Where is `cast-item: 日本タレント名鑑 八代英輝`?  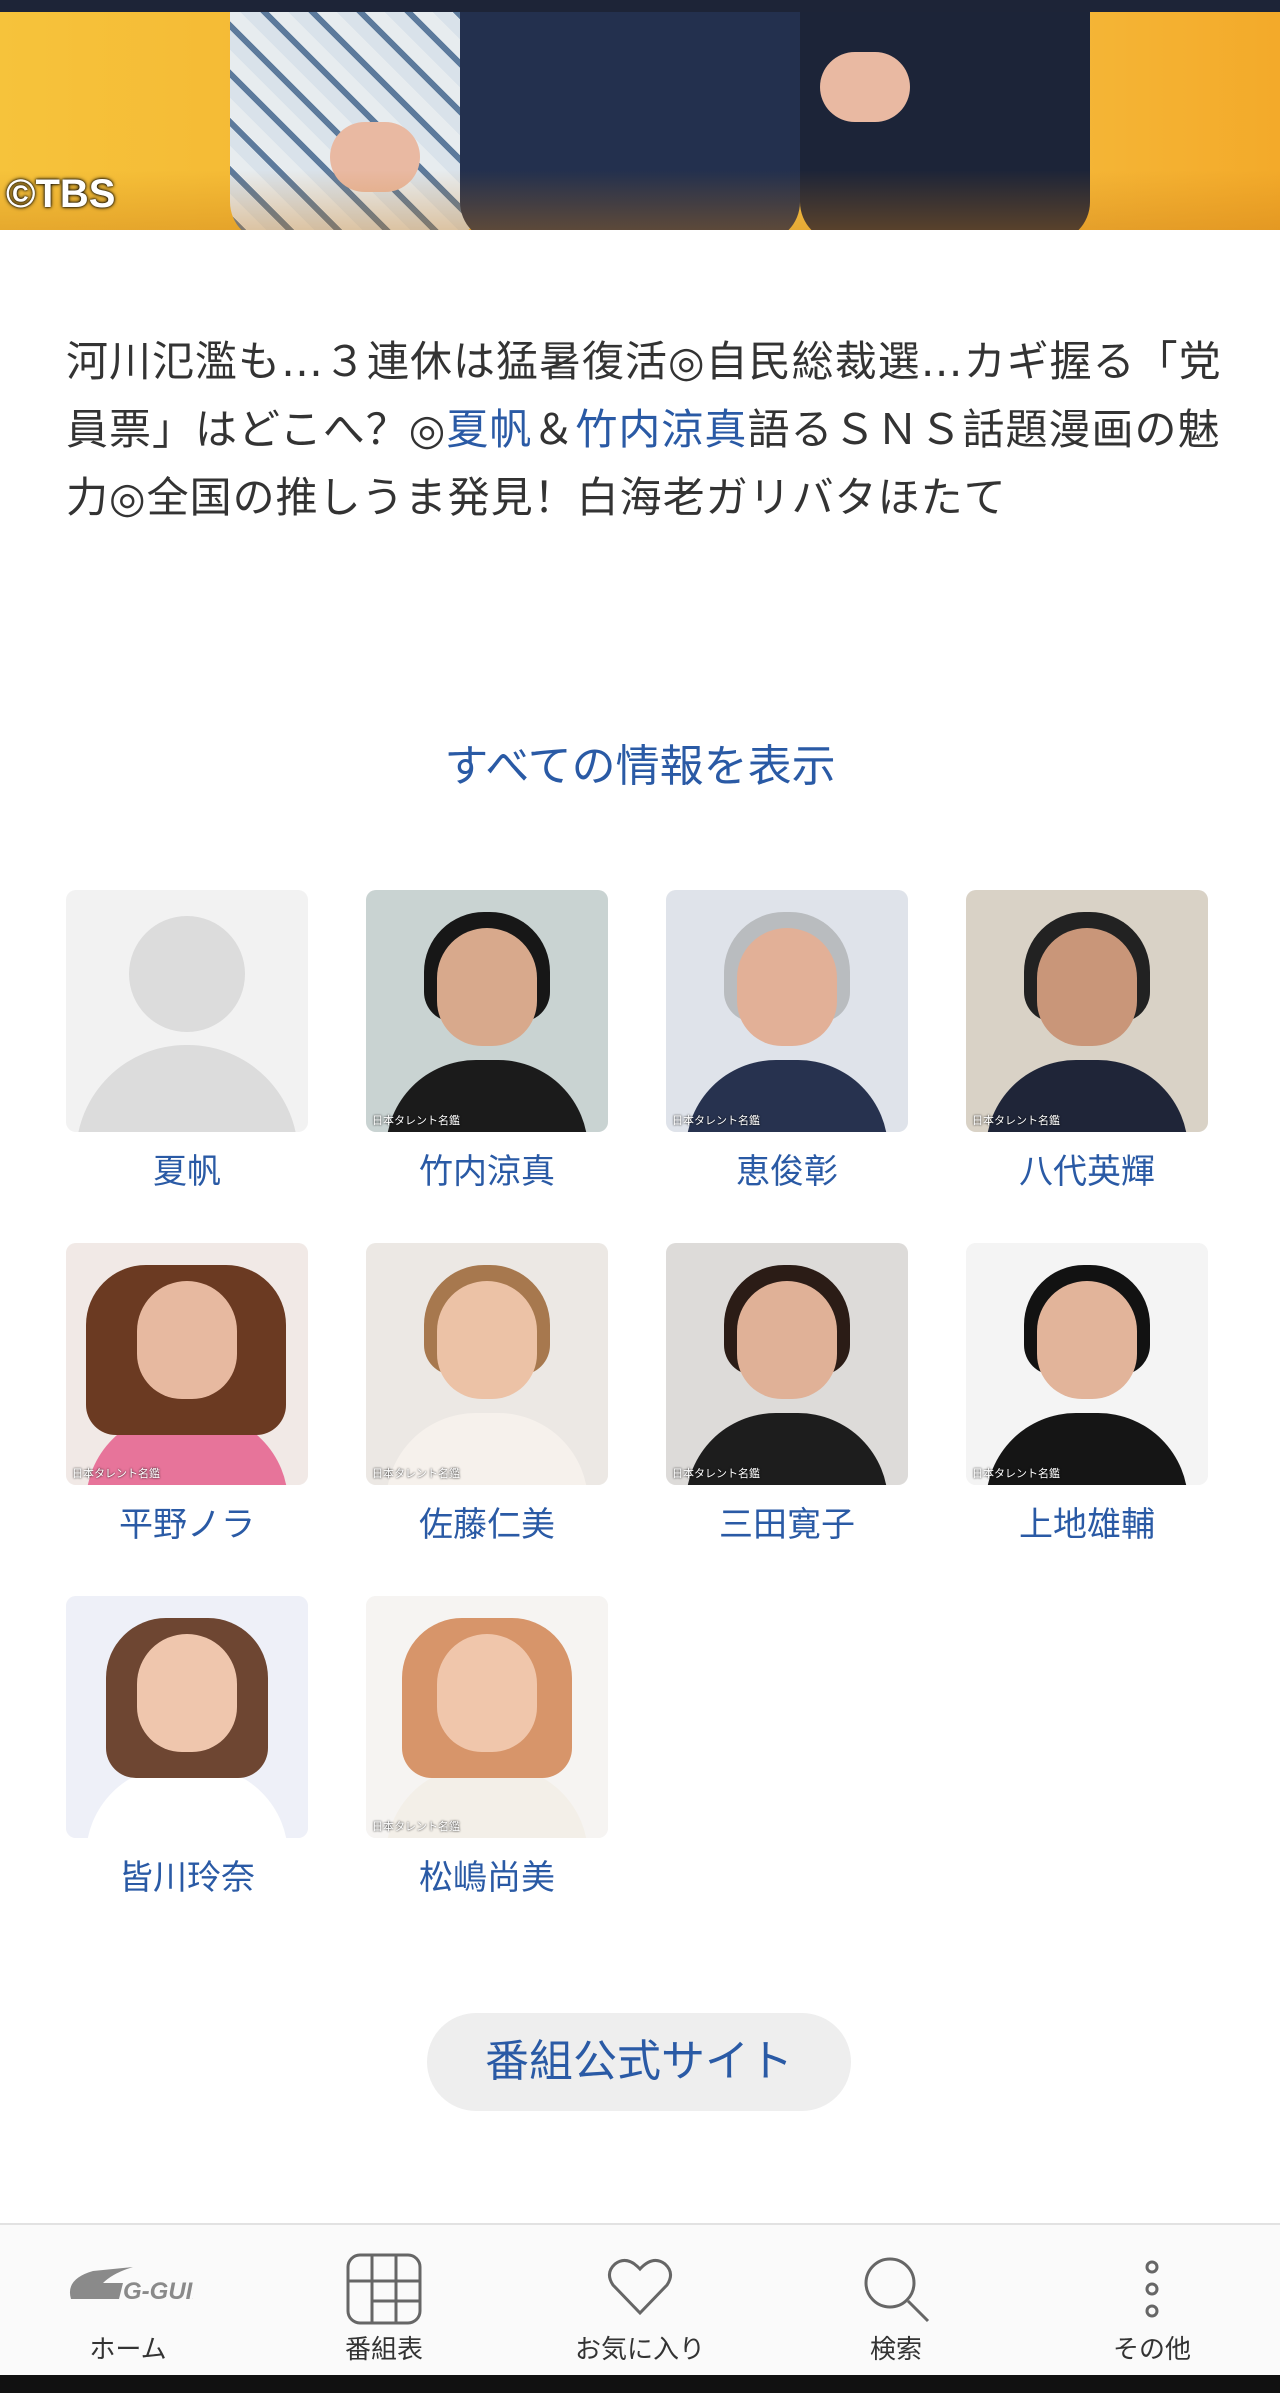 cast-item: 日本タレント名鑑 八代英輝 is located at coordinates (1087, 1041).